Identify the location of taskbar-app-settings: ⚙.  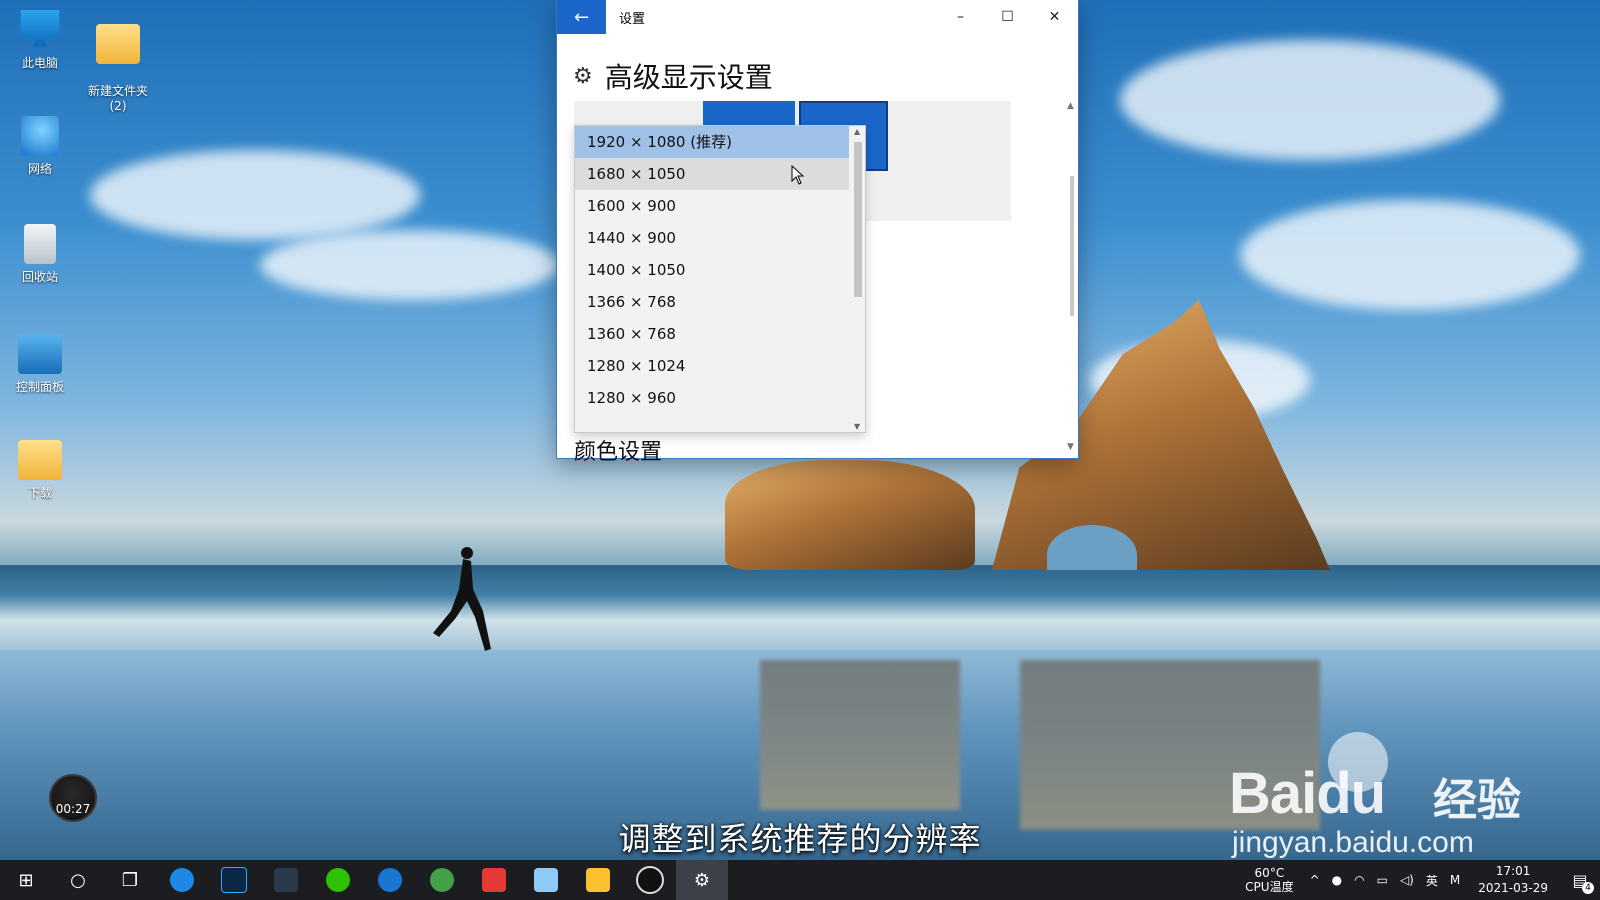
(702, 880).